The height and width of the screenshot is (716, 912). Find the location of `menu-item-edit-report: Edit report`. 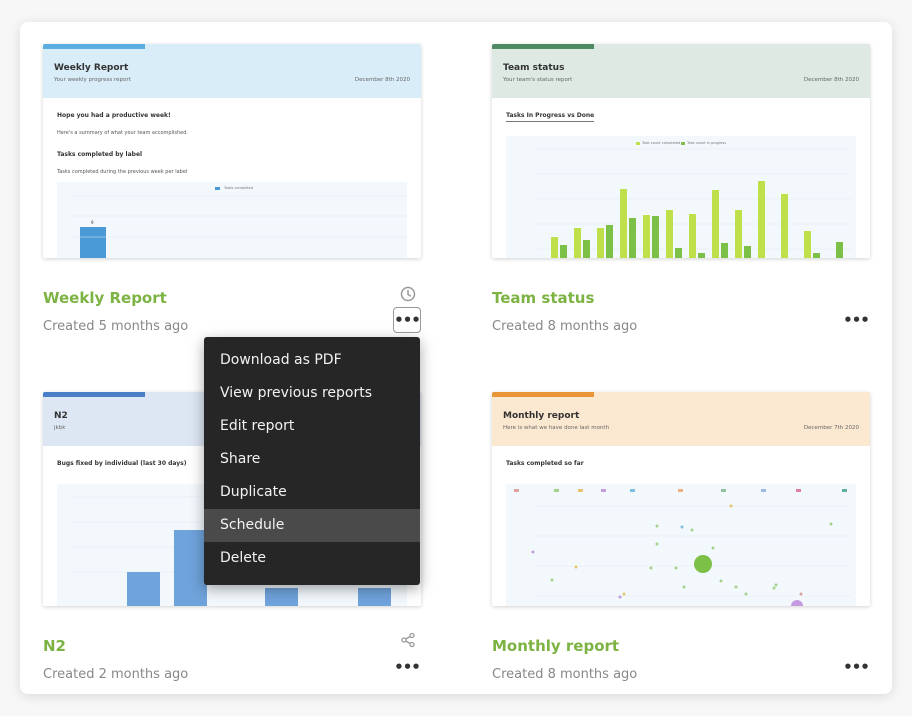

menu-item-edit-report: Edit report is located at coordinates (312, 426).